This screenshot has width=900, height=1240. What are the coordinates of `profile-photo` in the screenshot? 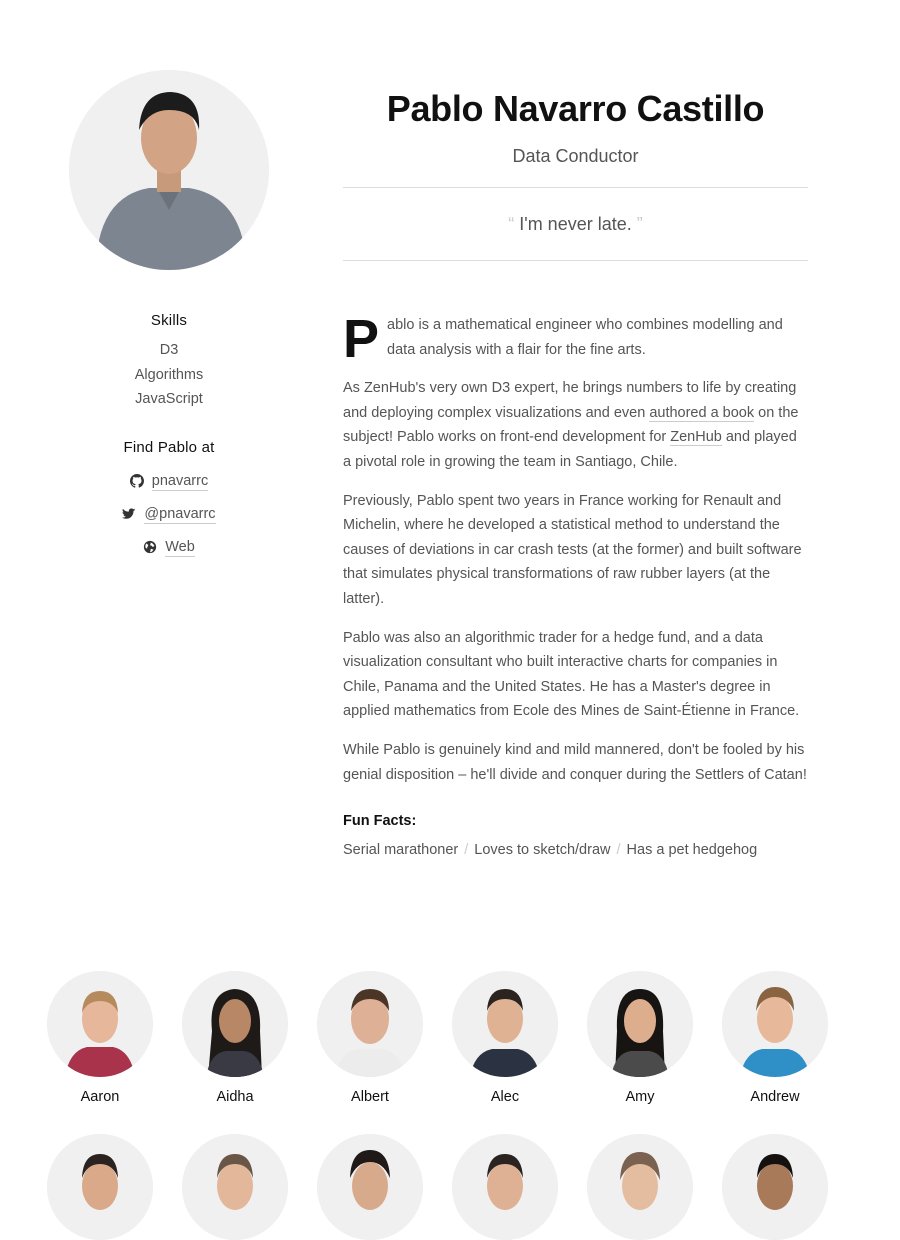 It's located at (169, 170).